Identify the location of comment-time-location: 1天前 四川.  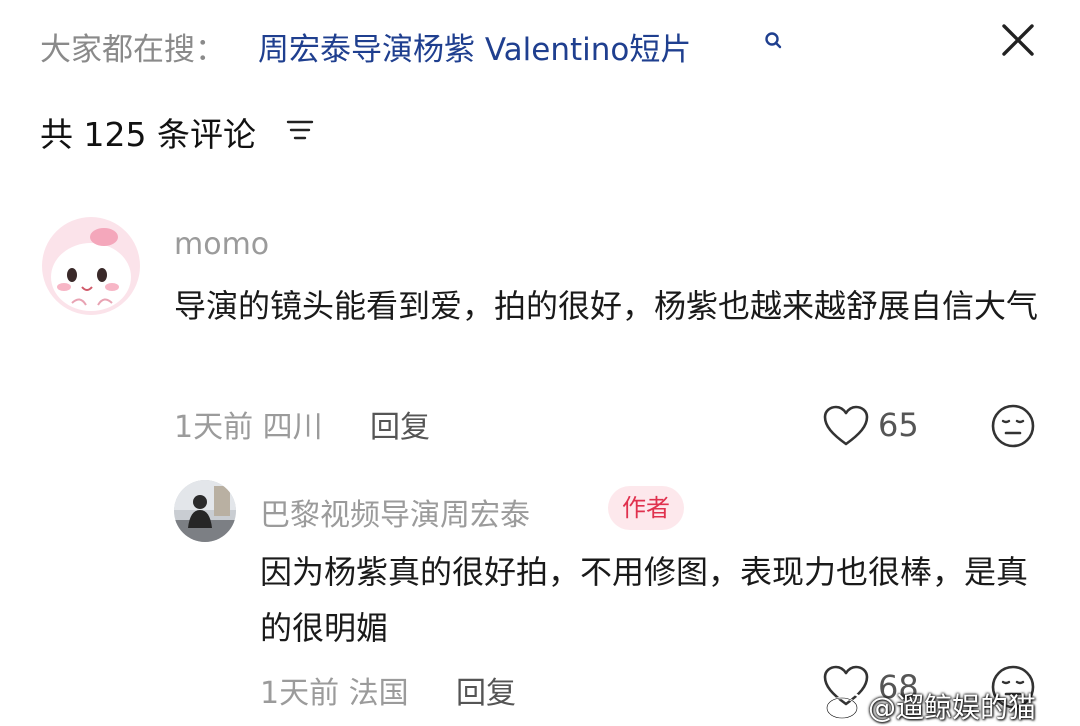
(248, 427).